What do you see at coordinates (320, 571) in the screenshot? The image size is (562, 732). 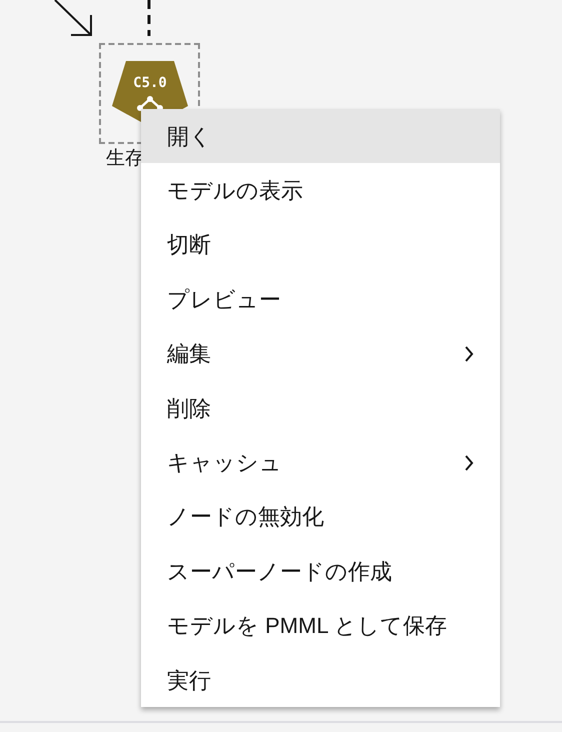 I see `menu-item: スーパーノードの作成` at bounding box center [320, 571].